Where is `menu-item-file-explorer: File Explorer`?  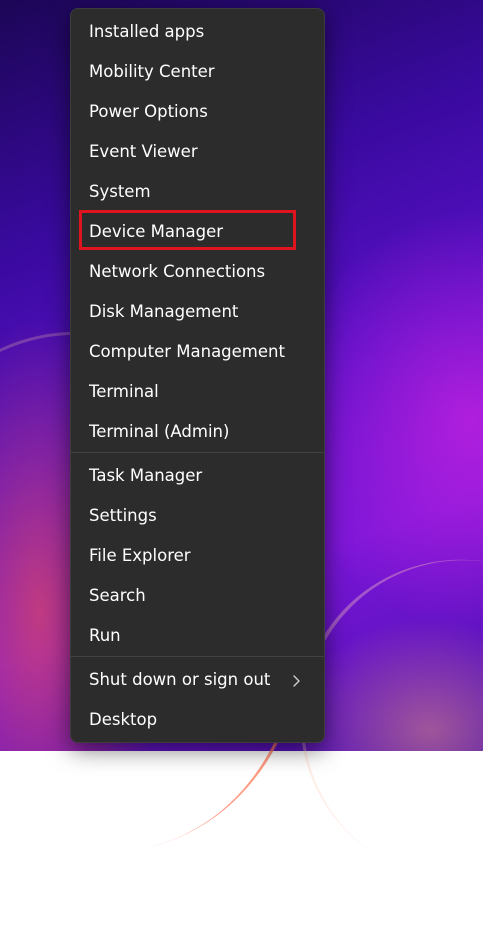 menu-item-file-explorer: File Explorer is located at coordinates (197, 556).